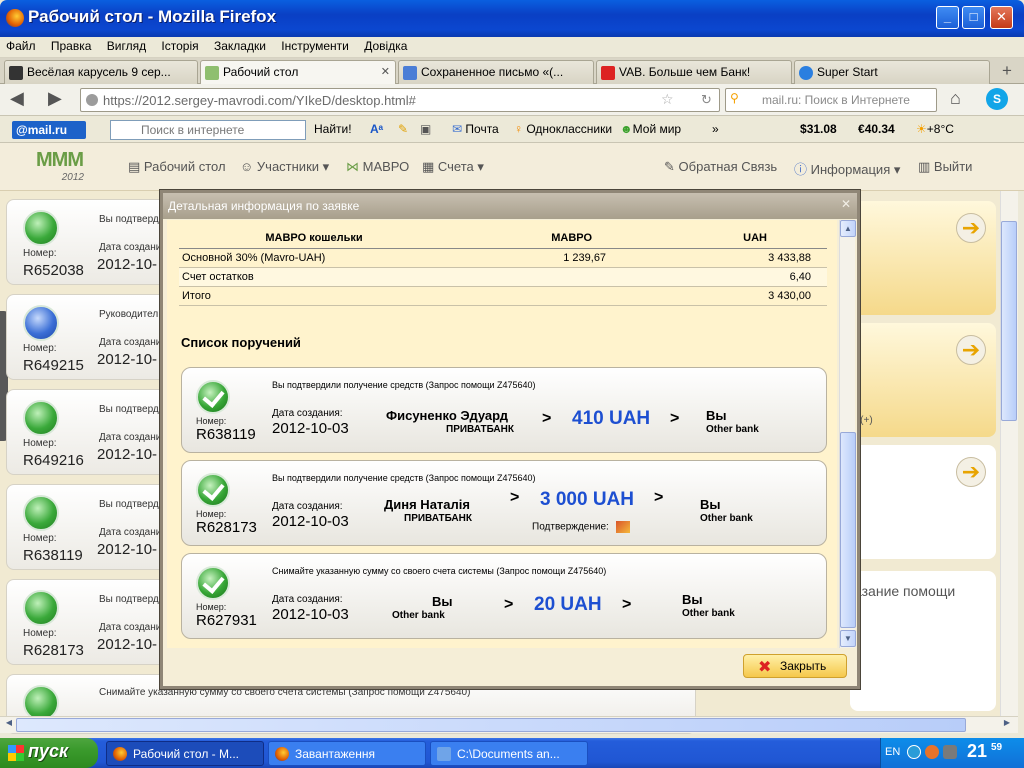 The width and height of the screenshot is (1024, 768). I want to click on nav-accounts: ▦ Счета ▾, so click(453, 167).